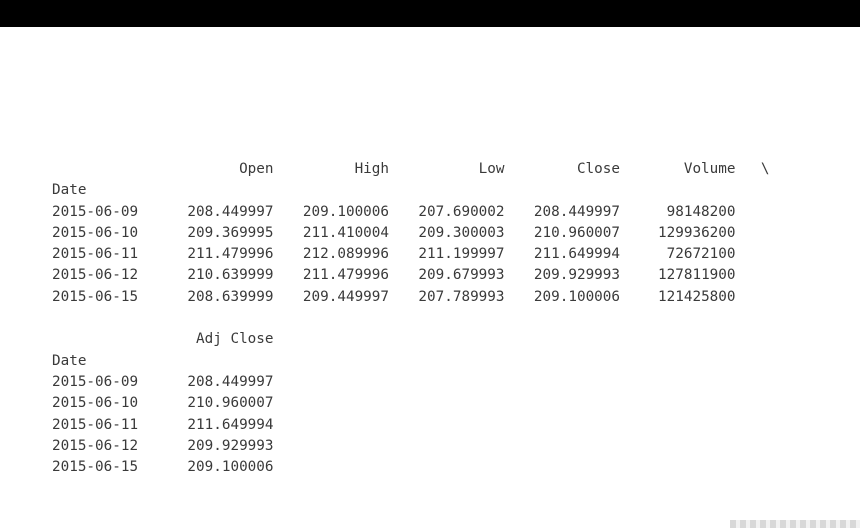 This screenshot has width=860, height=528. Describe the element at coordinates (345, 232) in the screenshot. I see `value-cell: 211.410004` at that location.